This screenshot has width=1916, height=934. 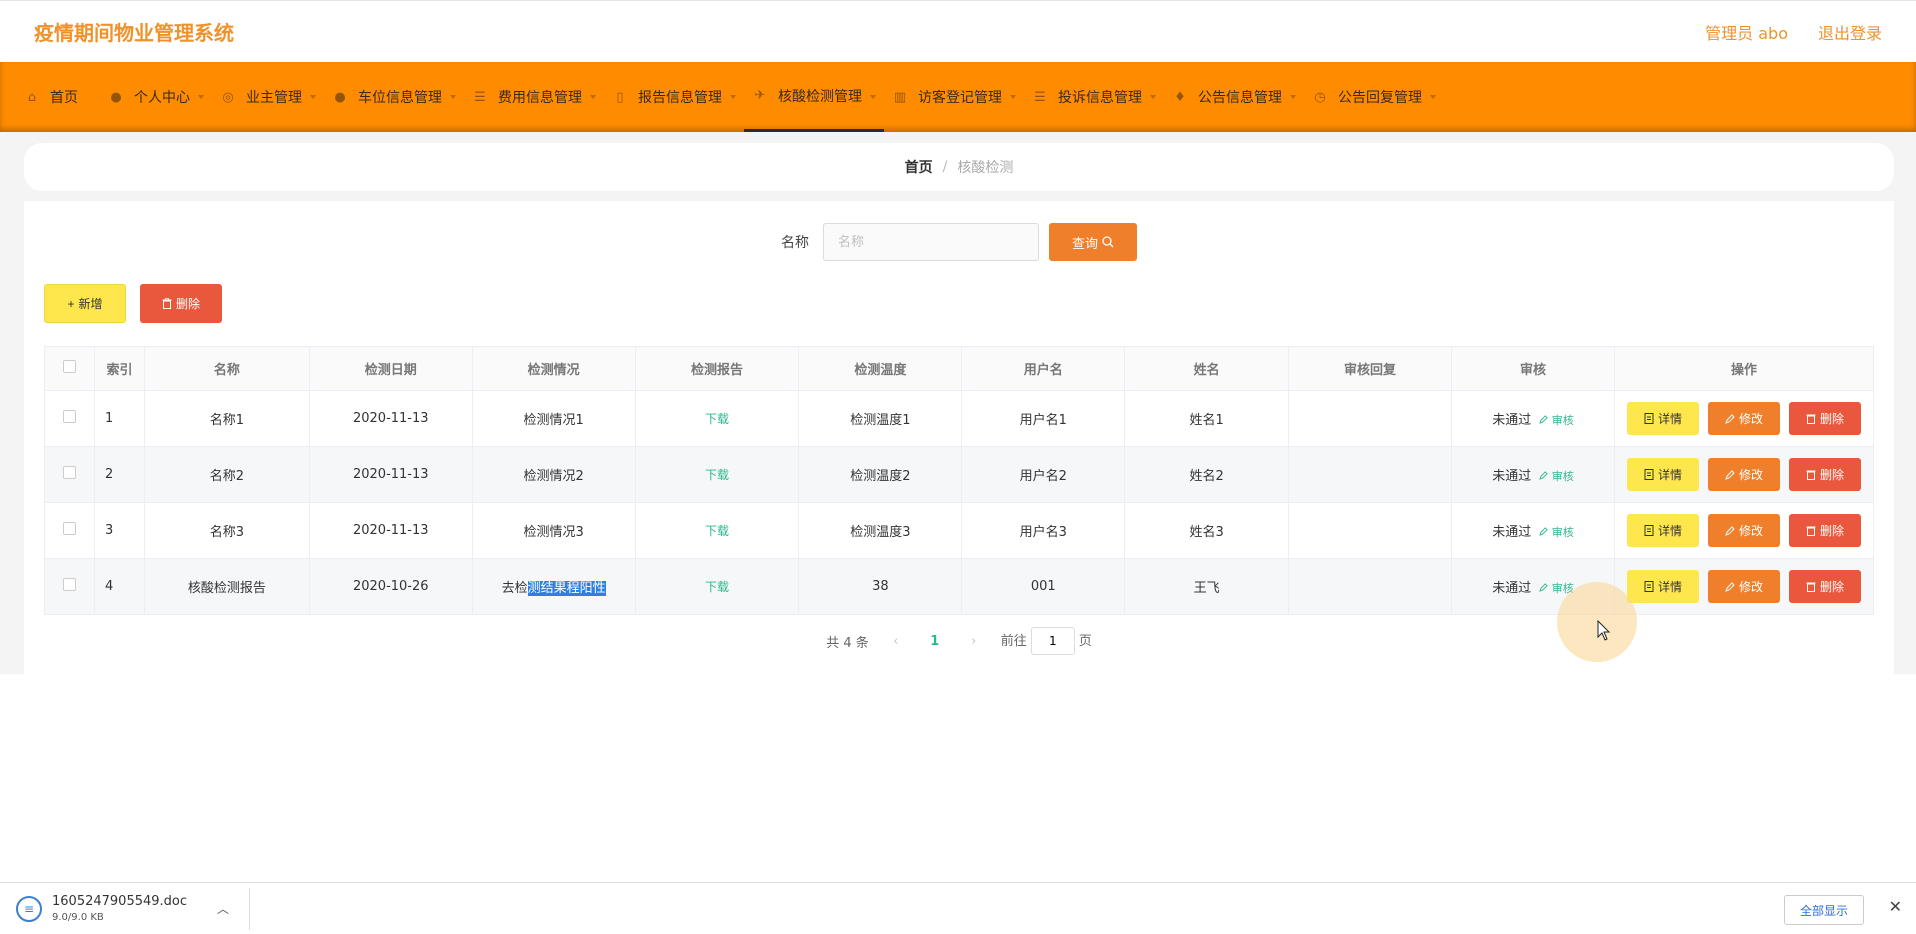 I want to click on status-text: 检测情况2, so click(x=553, y=476).